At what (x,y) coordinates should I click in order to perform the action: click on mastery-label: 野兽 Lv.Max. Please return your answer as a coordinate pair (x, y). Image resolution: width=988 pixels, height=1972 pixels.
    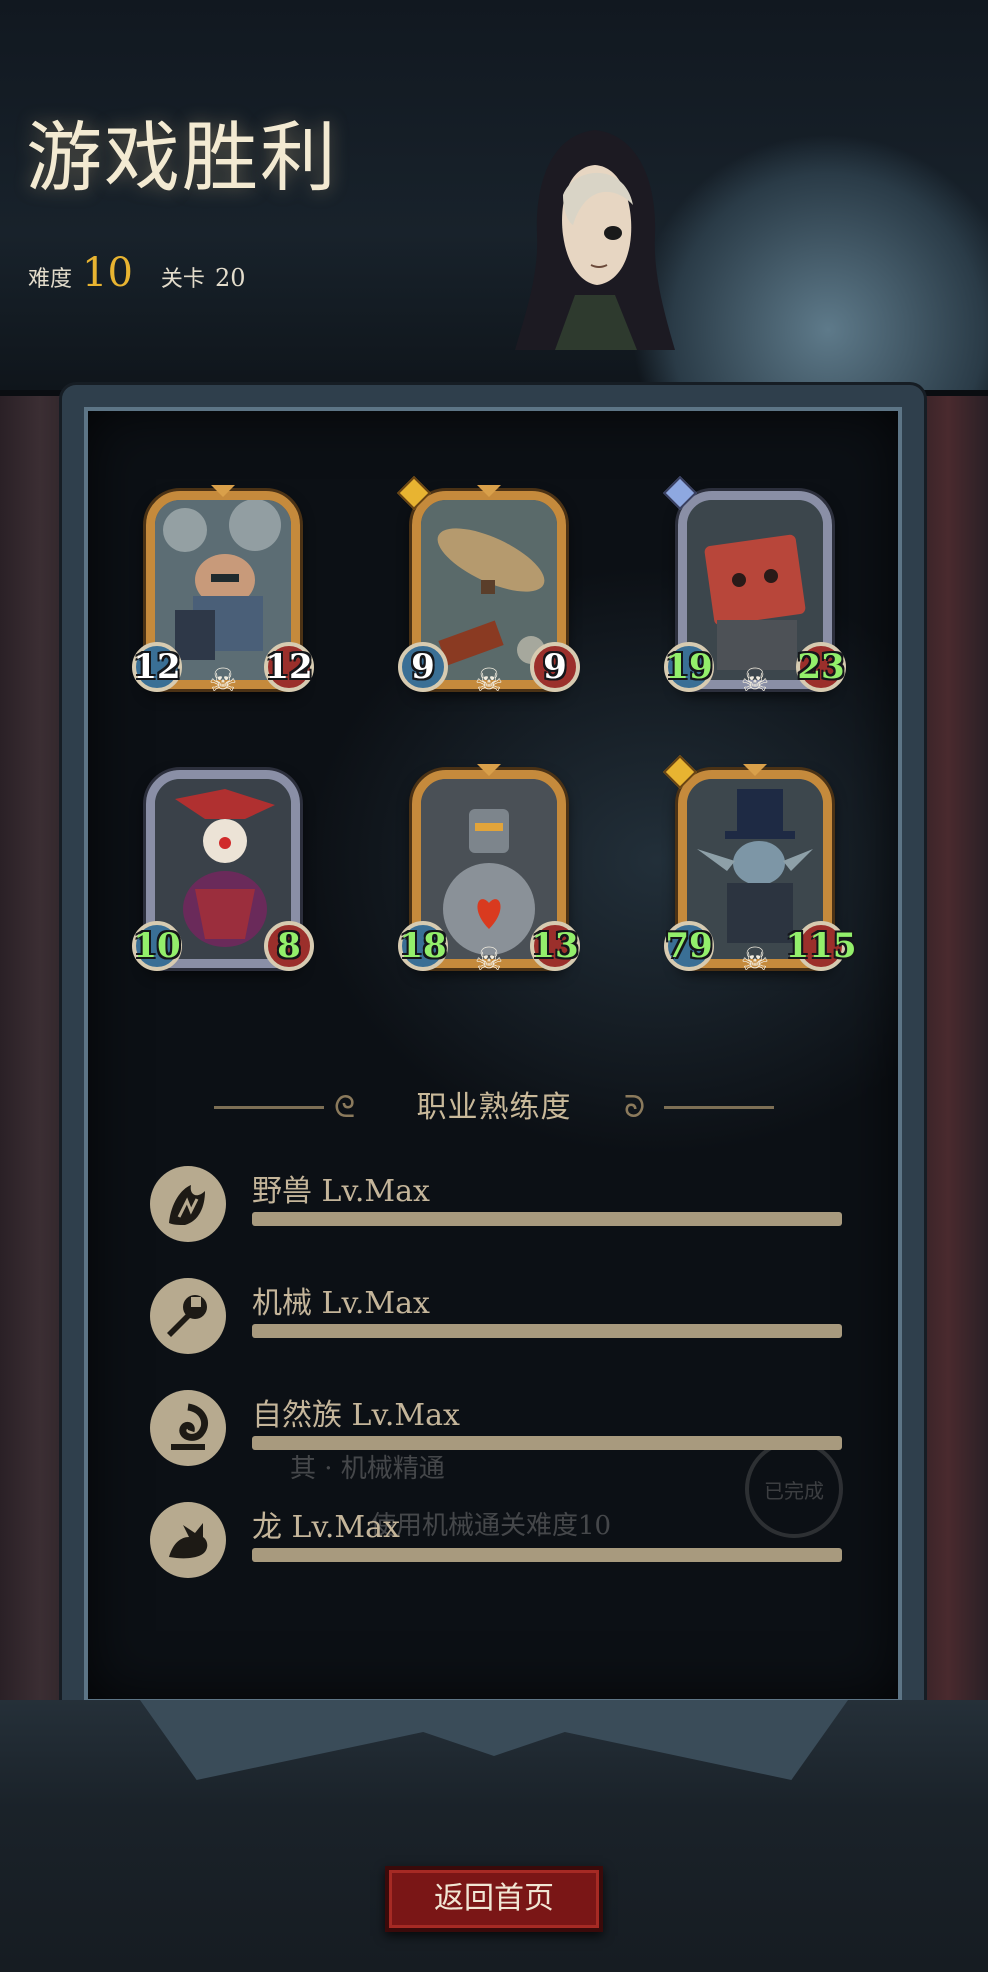
    Looking at the image, I should click on (341, 1191).